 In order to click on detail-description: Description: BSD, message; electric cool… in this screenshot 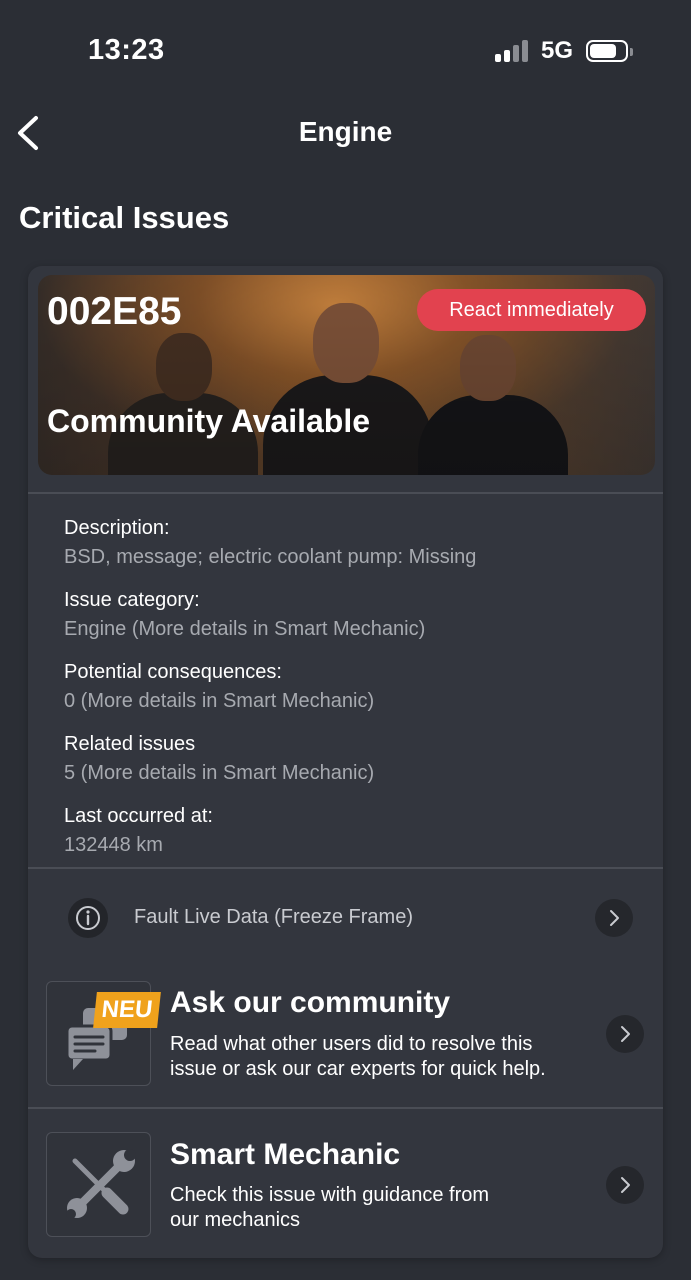, I will do `click(270, 543)`.